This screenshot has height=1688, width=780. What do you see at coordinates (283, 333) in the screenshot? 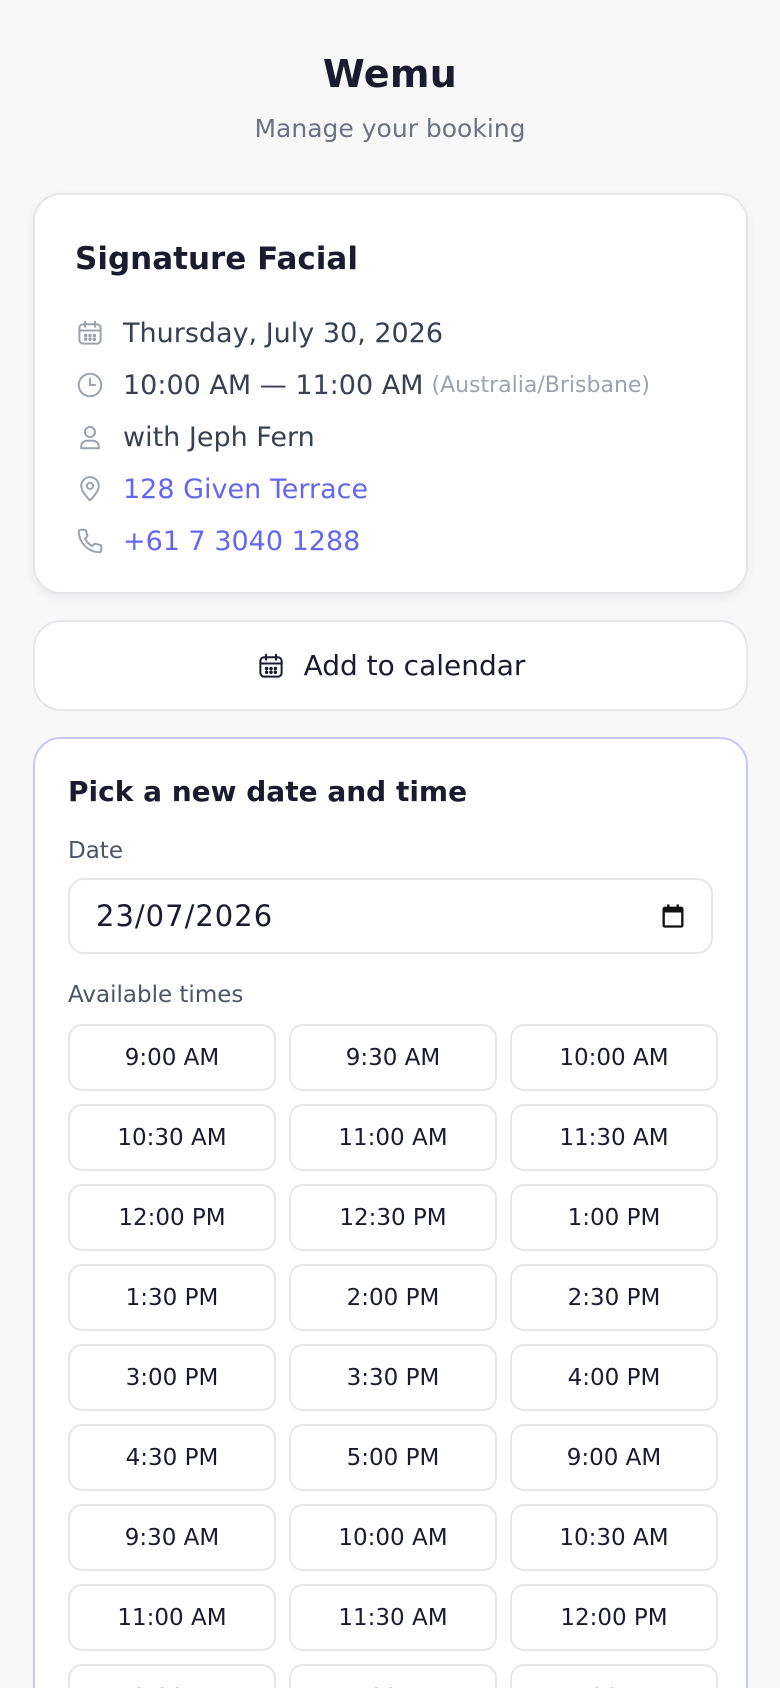
I see `booking-date: Thursday, July 30, 2026` at bounding box center [283, 333].